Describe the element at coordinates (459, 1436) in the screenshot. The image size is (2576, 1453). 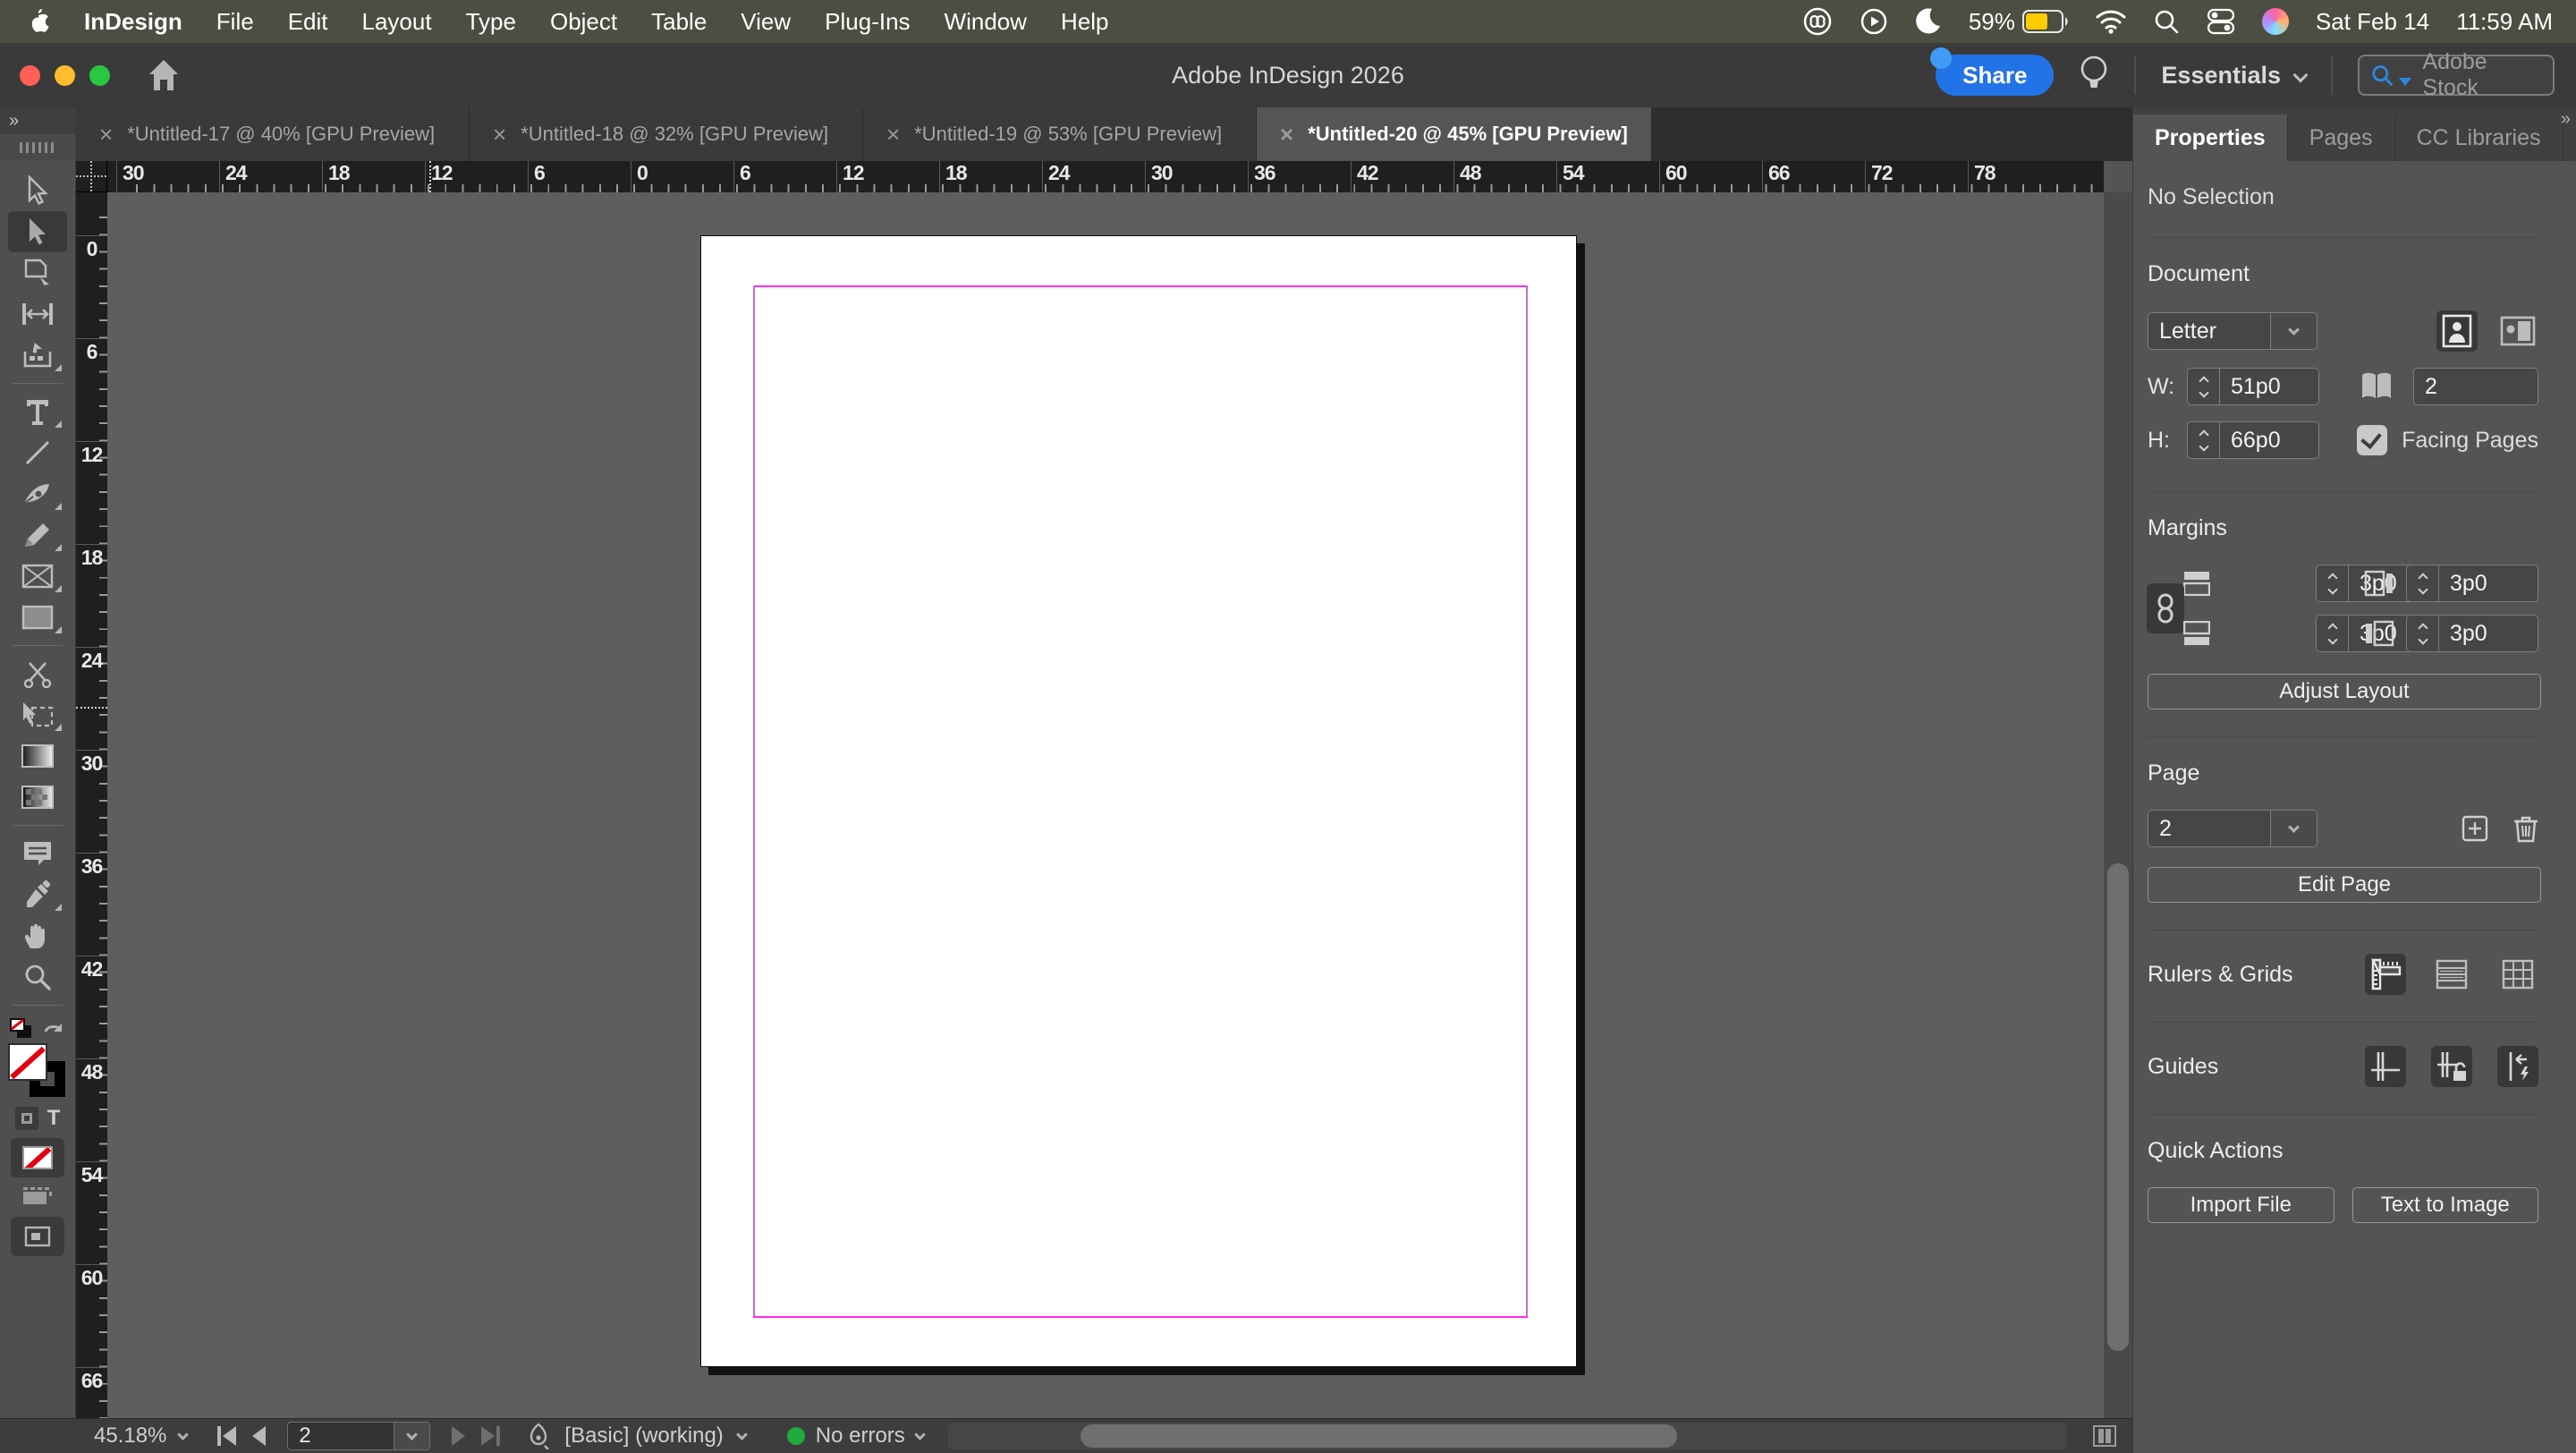
I see `next-page-button` at that location.